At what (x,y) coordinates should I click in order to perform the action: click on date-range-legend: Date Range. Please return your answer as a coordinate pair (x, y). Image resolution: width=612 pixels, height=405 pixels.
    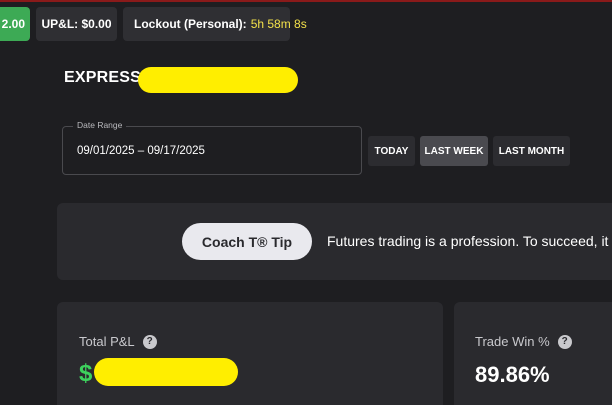
    Looking at the image, I should click on (100, 125).